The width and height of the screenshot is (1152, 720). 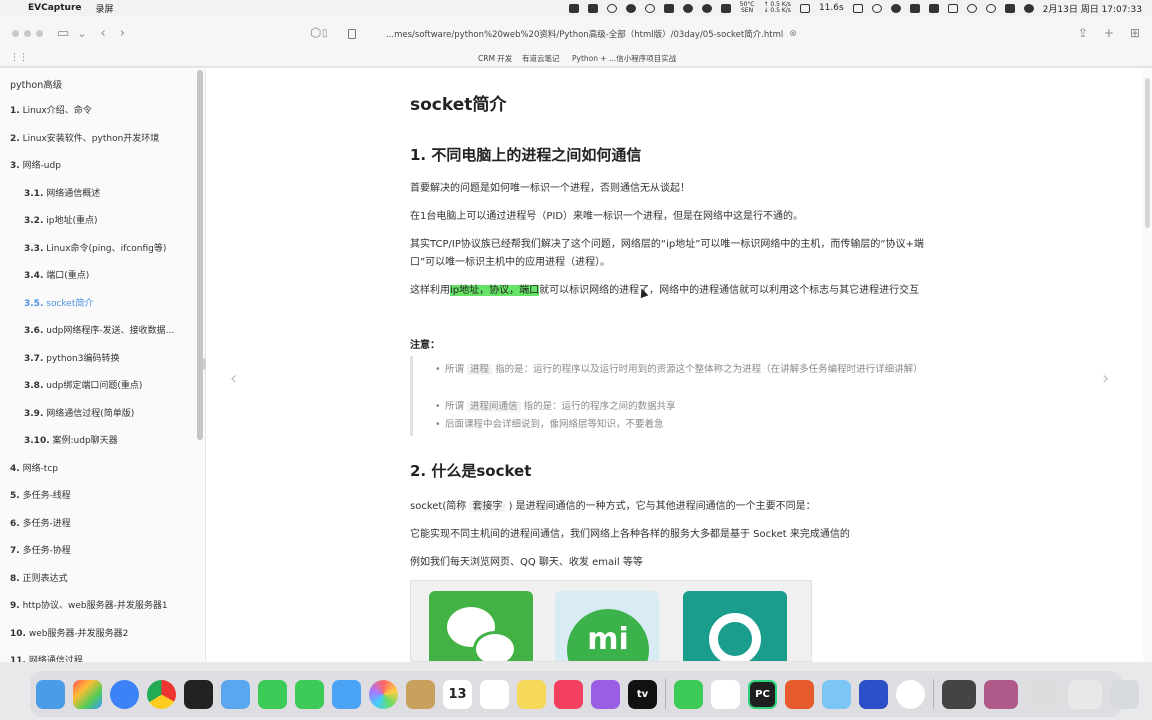 I want to click on swirl-icon, so click(x=649, y=8).